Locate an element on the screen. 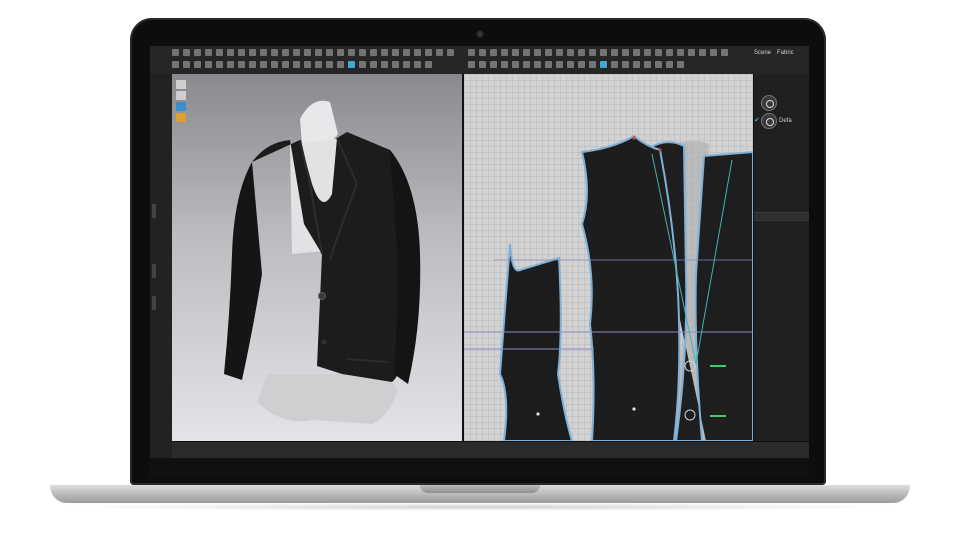 Image resolution: width=960 pixels, height=540 pixels. avatar-icon is located at coordinates (181, 84).